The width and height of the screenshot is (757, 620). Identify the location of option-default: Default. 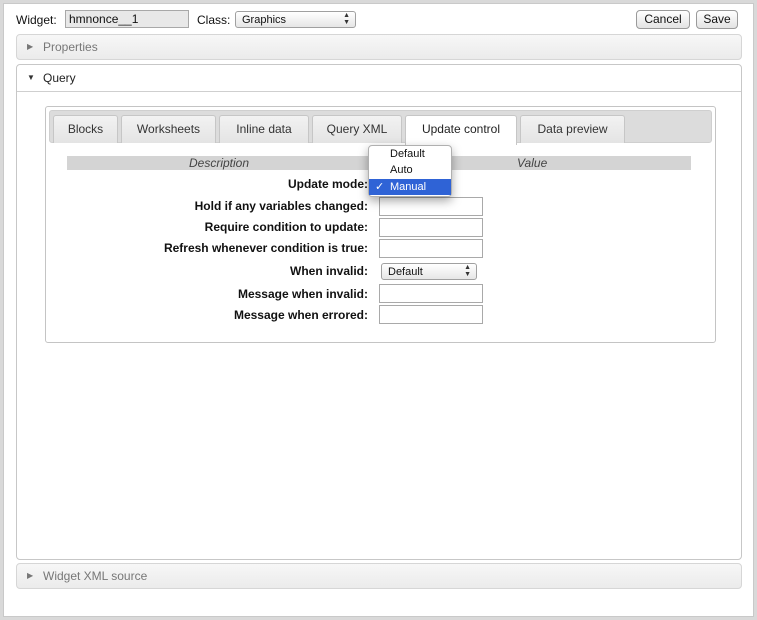
(410, 154).